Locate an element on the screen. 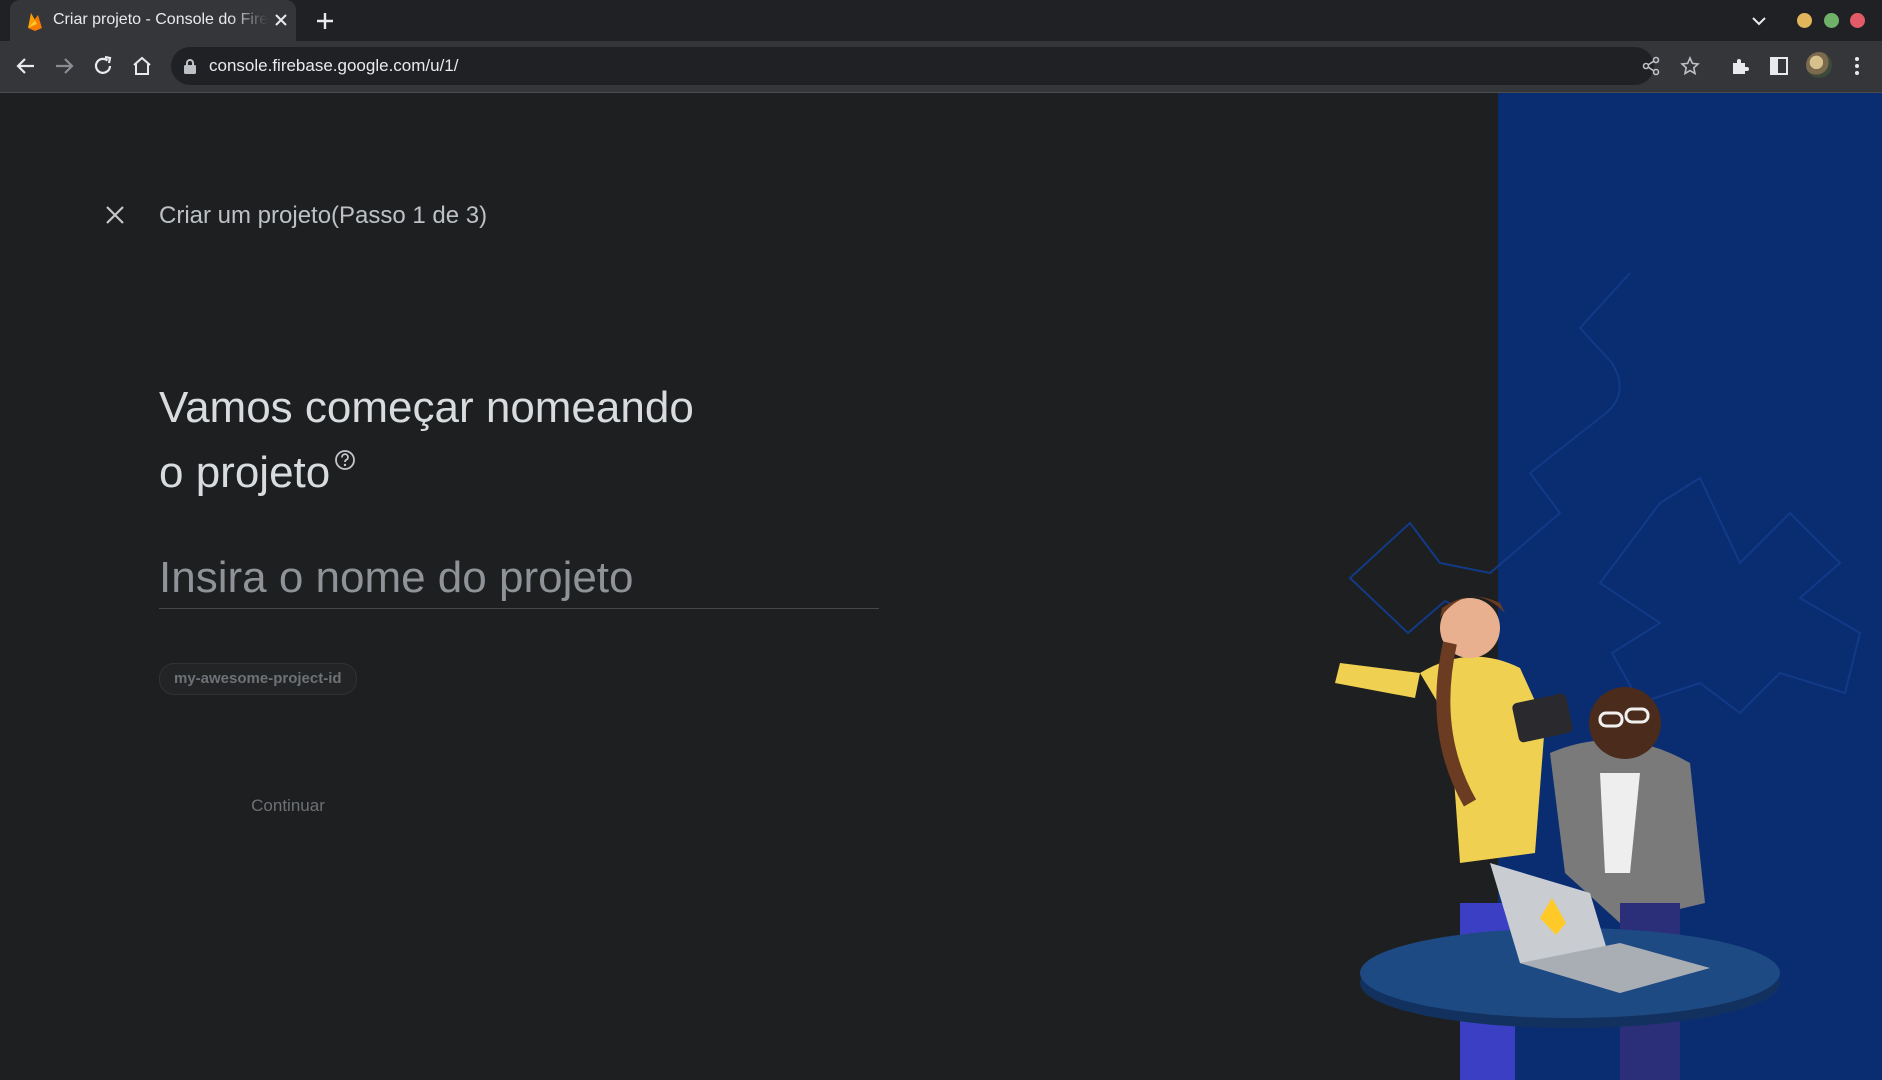 The height and width of the screenshot is (1080, 1882). menu-icon is located at coordinates (1857, 66).